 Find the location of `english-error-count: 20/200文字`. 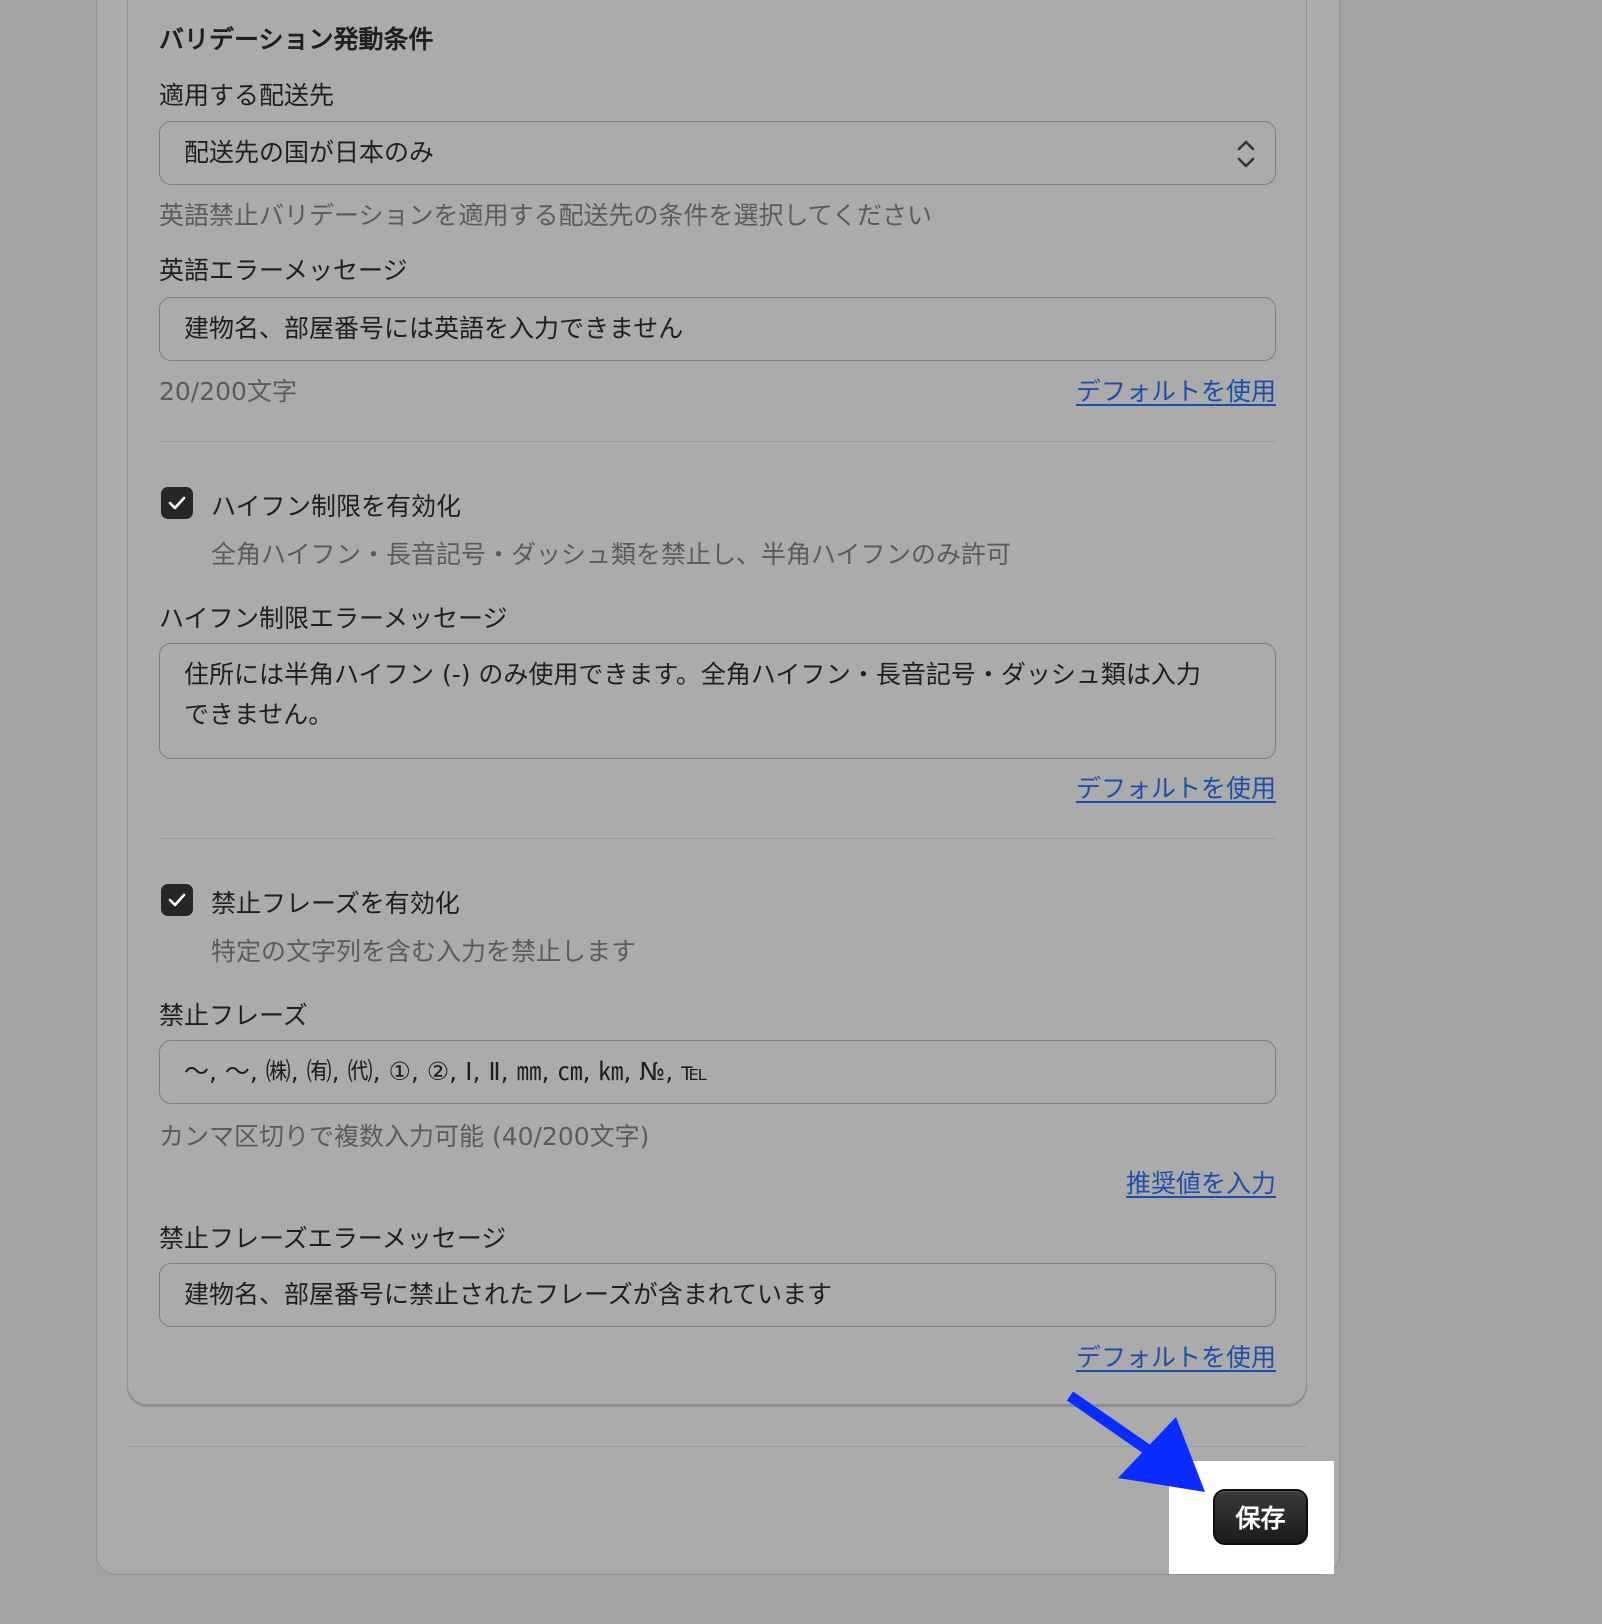

english-error-count: 20/200文字 is located at coordinates (228, 391).